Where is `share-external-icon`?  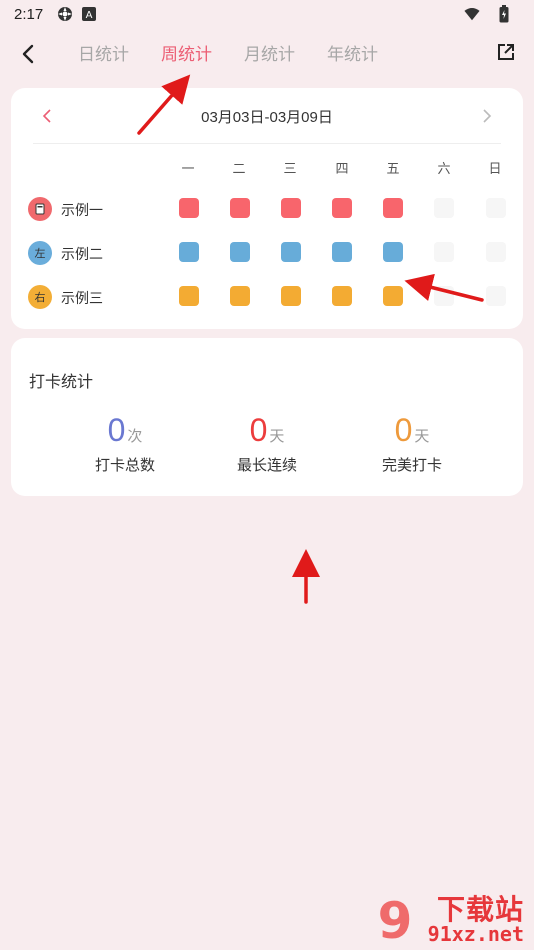
share-external-icon is located at coordinates (506, 52).